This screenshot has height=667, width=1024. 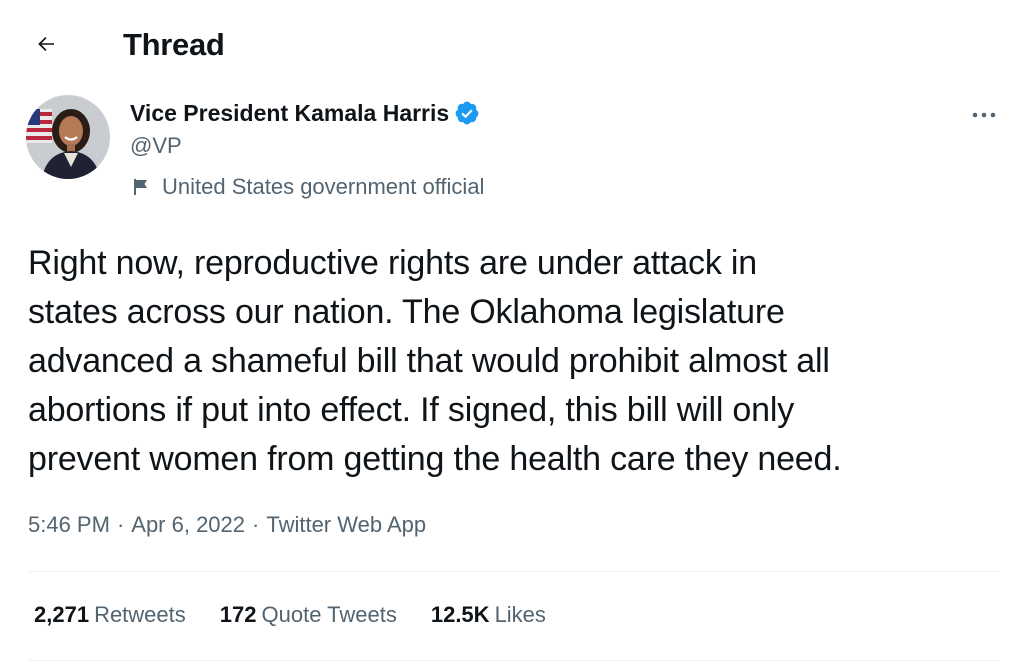 I want to click on quote-tweets-count: 172, so click(x=238, y=614).